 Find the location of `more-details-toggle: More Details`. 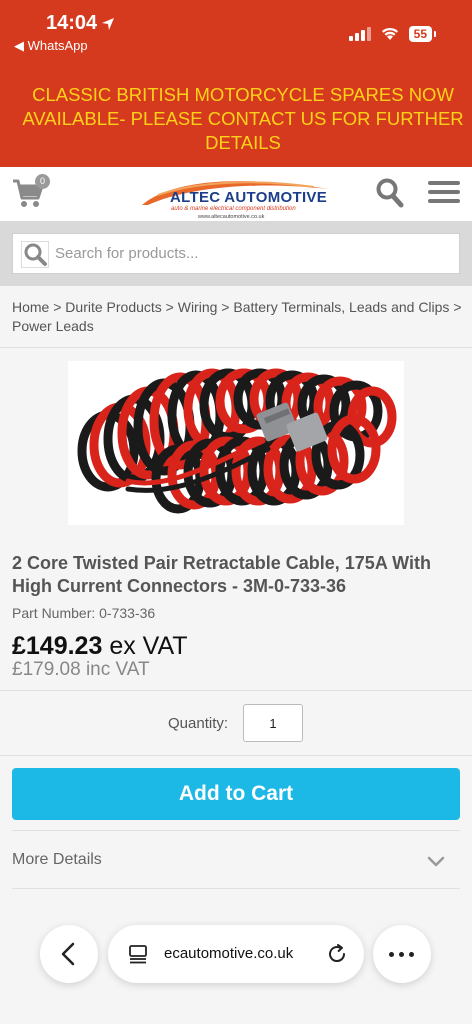

more-details-toggle: More Details is located at coordinates (57, 860).